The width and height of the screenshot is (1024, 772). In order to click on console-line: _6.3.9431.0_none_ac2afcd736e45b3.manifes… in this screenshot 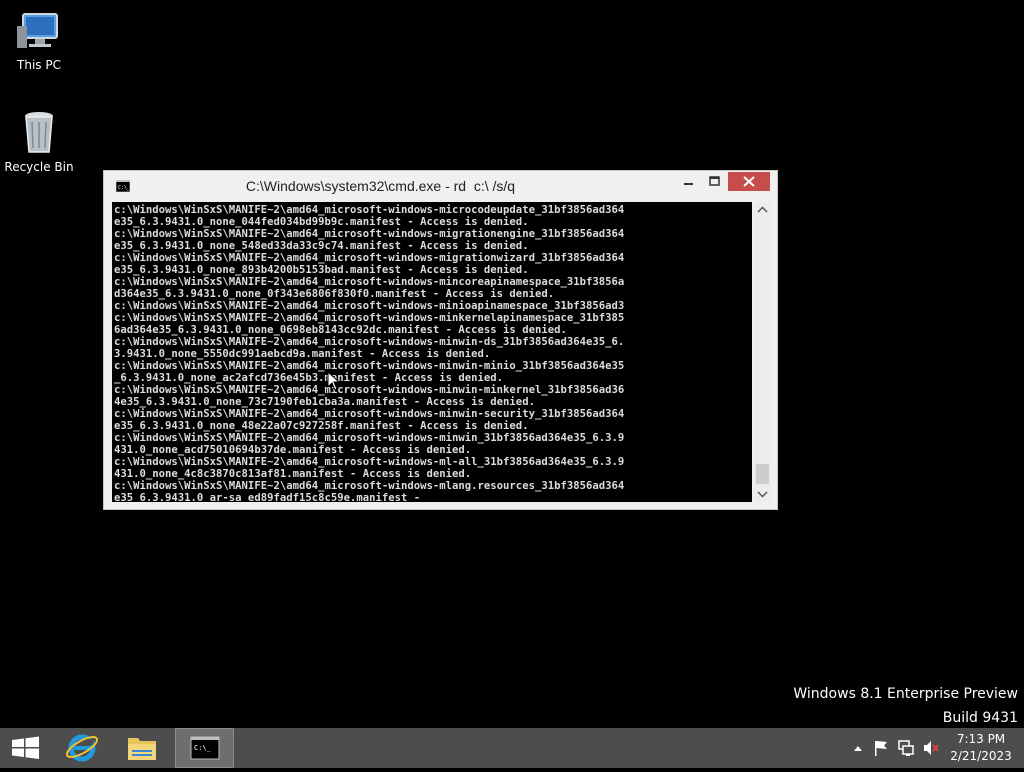, I will do `click(309, 378)`.